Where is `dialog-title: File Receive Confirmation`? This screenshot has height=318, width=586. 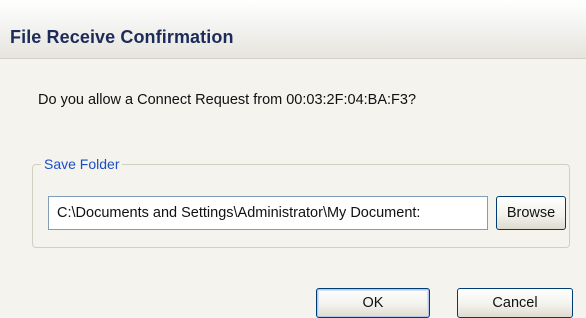
dialog-title: File Receive Confirmation is located at coordinates (122, 37).